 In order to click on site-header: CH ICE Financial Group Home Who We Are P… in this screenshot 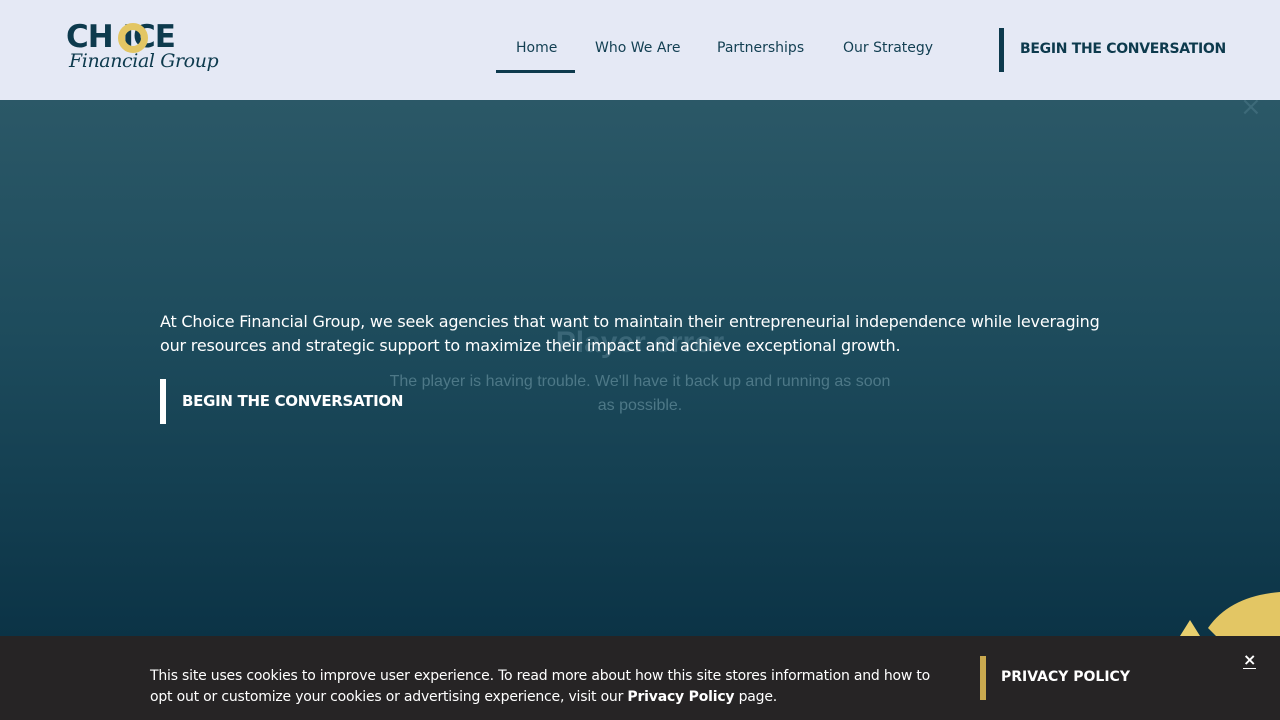, I will do `click(640, 50)`.